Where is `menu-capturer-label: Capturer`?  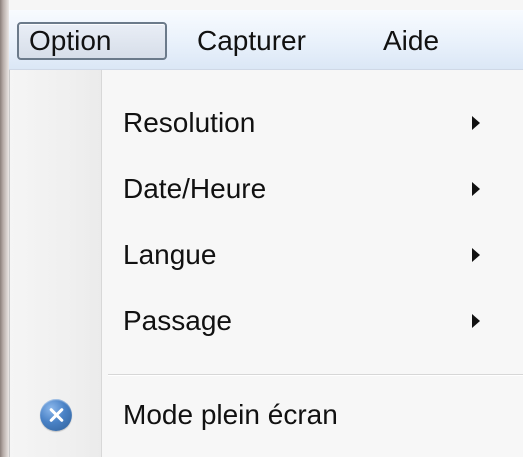 menu-capturer-label: Capturer is located at coordinates (251, 40).